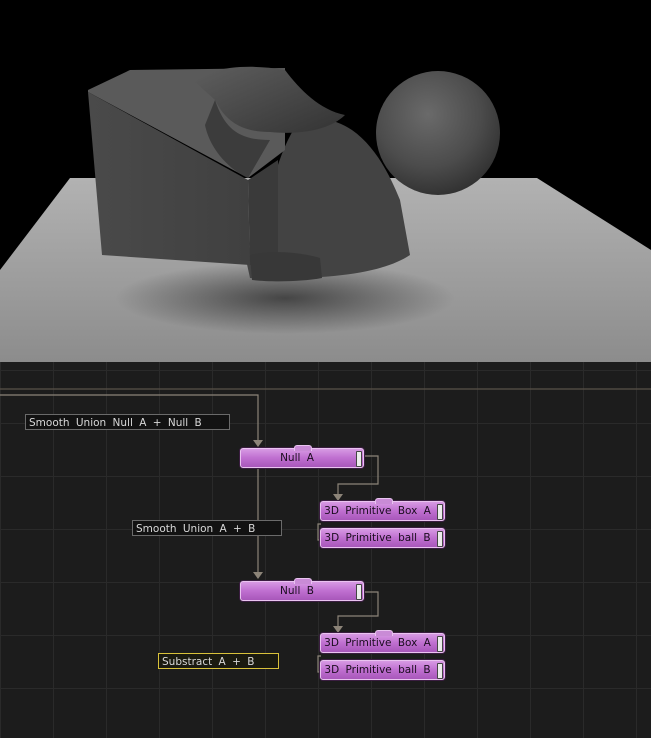  I want to click on node-ball-b-1: 3D Primitive ball B, so click(382, 538).